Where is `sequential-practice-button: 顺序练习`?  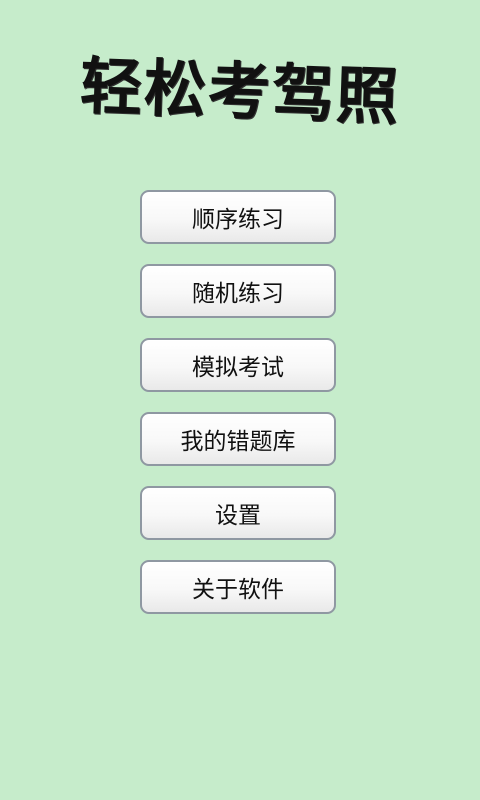
sequential-practice-button: 顺序练习 is located at coordinates (238, 217).